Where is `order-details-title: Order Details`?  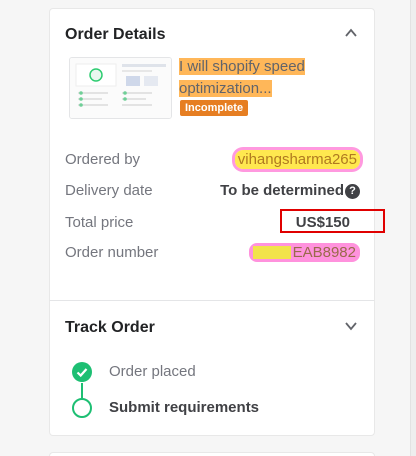
order-details-title: Order Details is located at coordinates (115, 34).